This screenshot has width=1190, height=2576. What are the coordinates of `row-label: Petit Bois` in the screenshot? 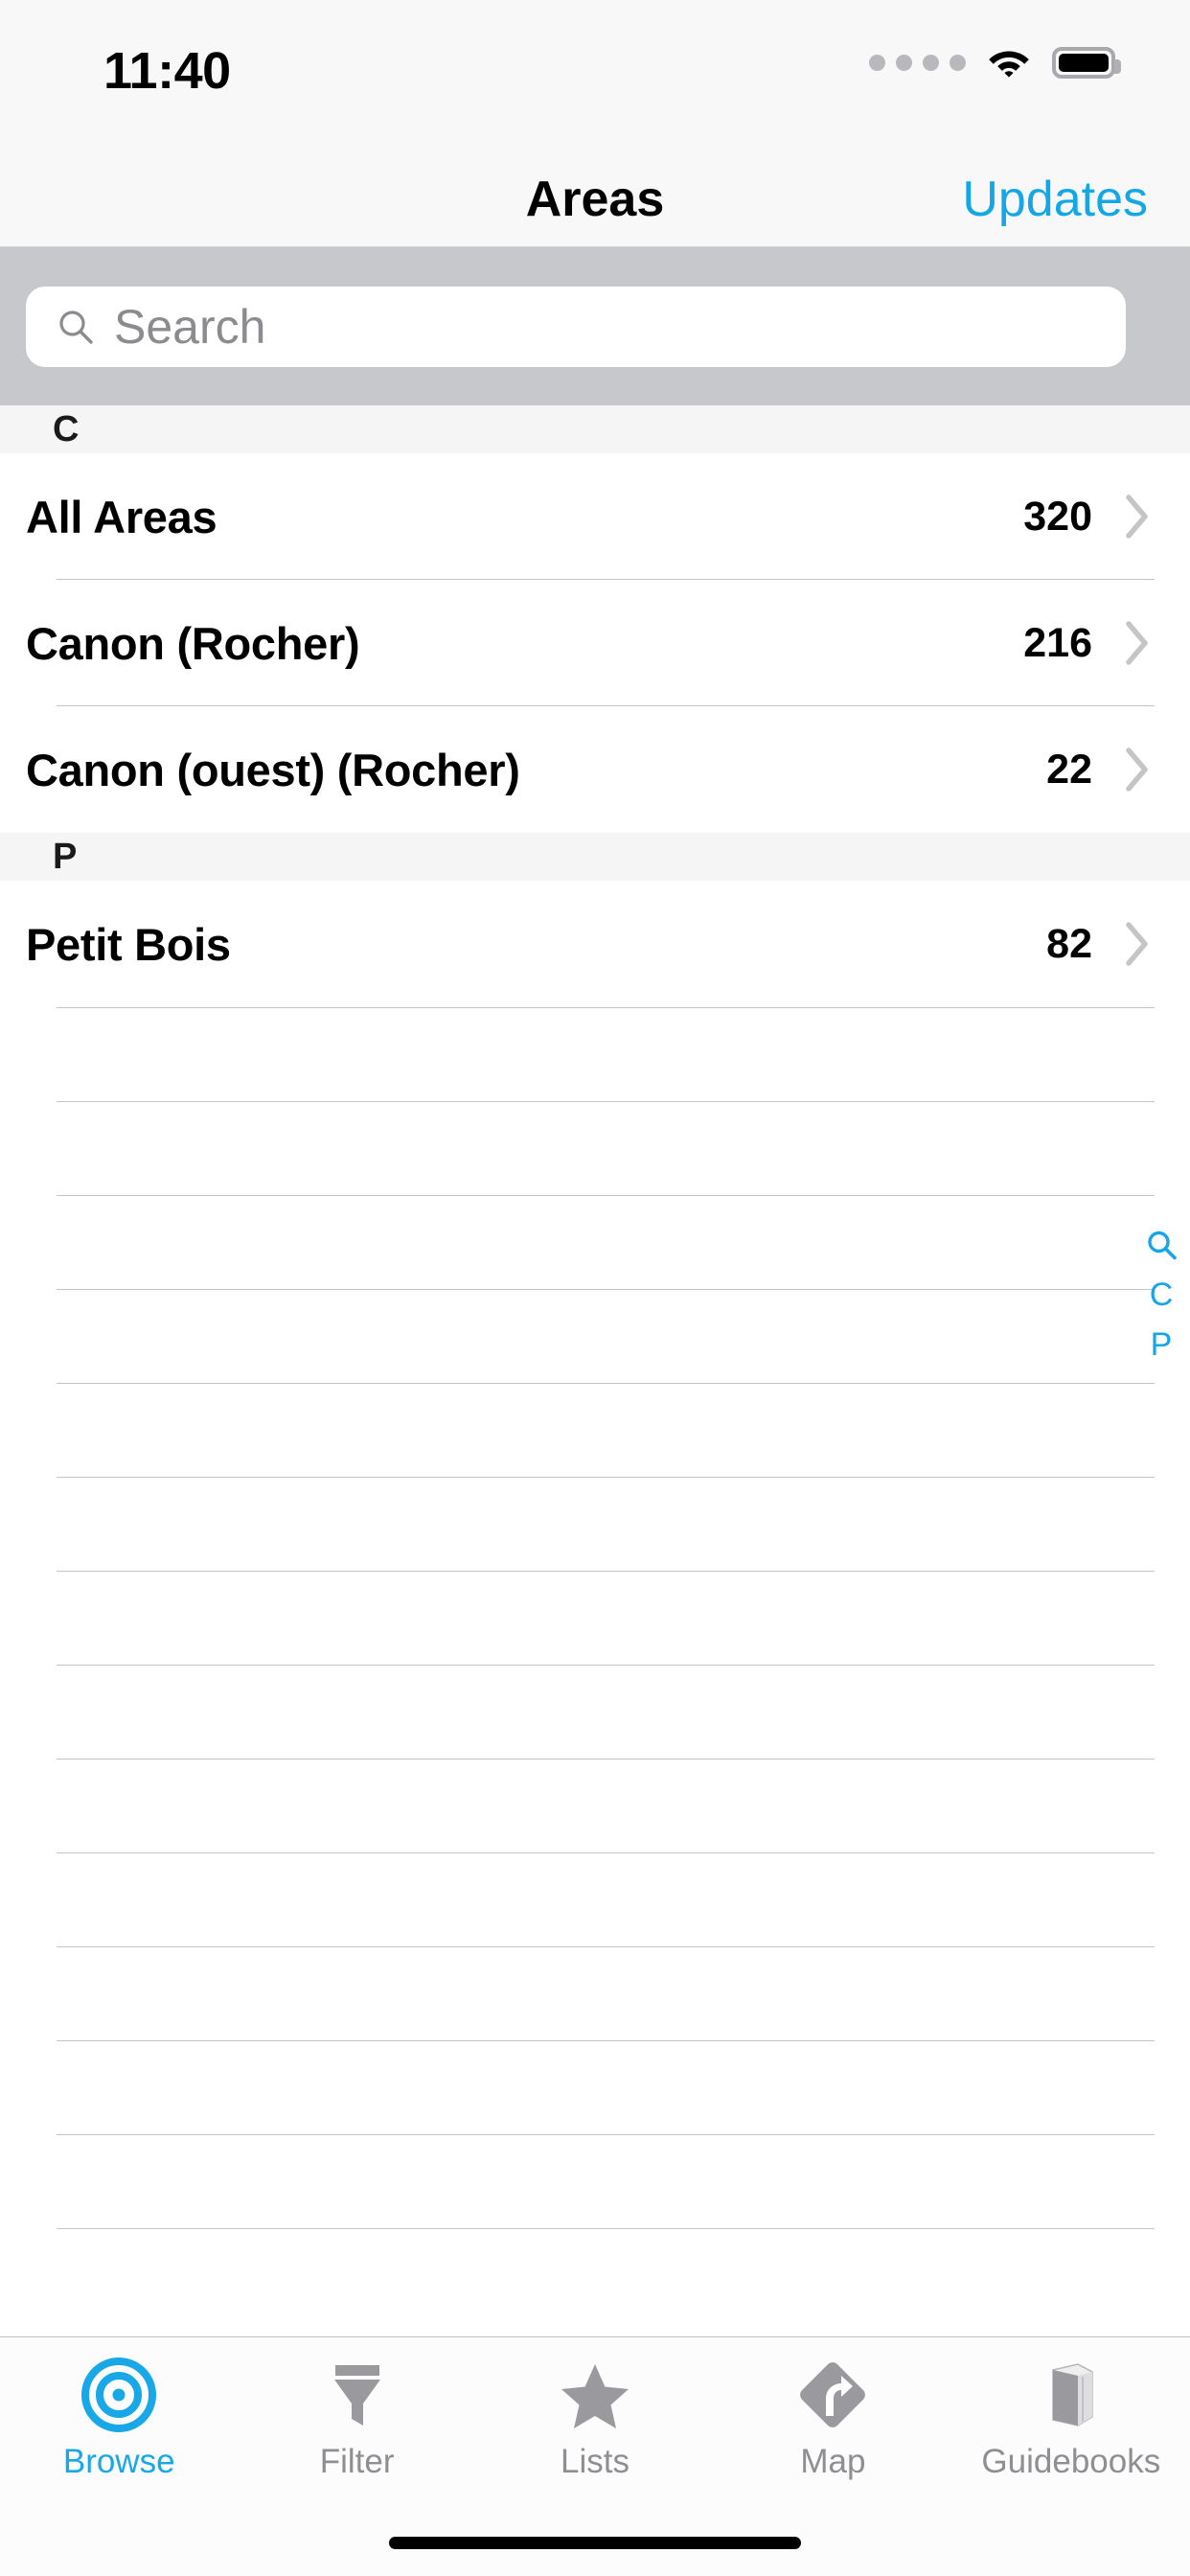 It's located at (128, 944).